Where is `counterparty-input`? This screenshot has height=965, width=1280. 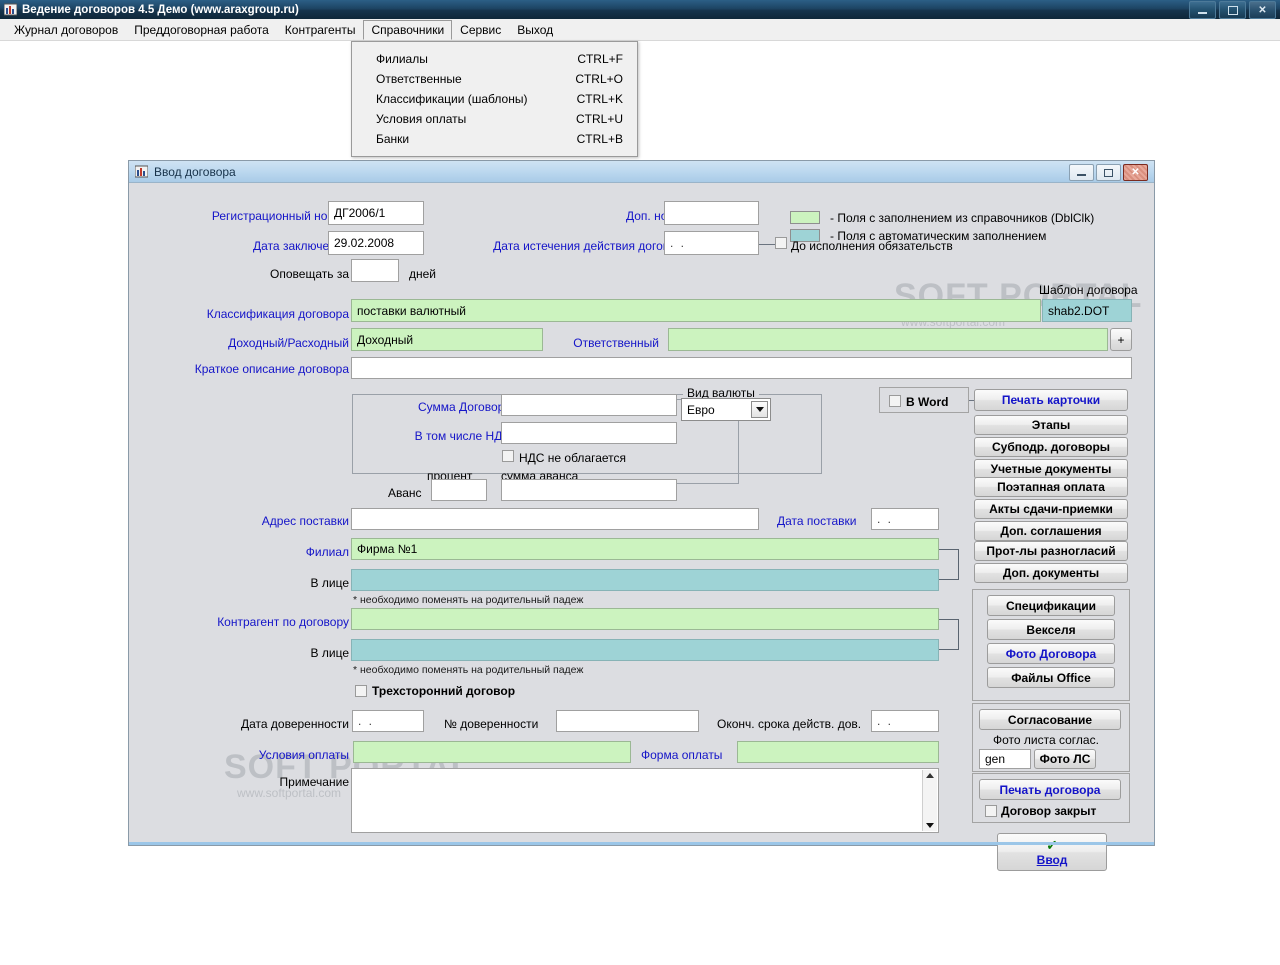
counterparty-input is located at coordinates (645, 619).